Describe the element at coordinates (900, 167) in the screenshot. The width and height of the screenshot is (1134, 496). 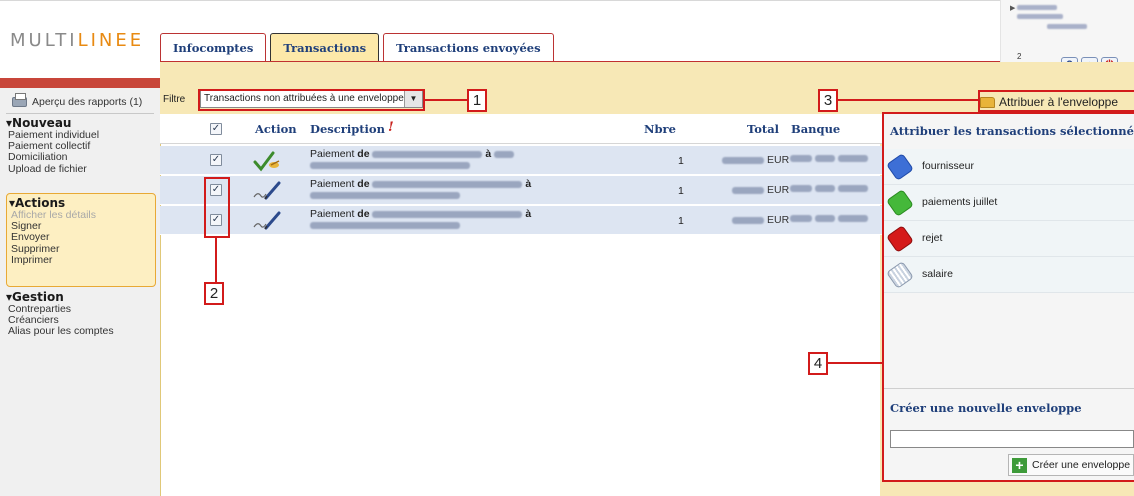
I see `blue-envelope-icon` at that location.